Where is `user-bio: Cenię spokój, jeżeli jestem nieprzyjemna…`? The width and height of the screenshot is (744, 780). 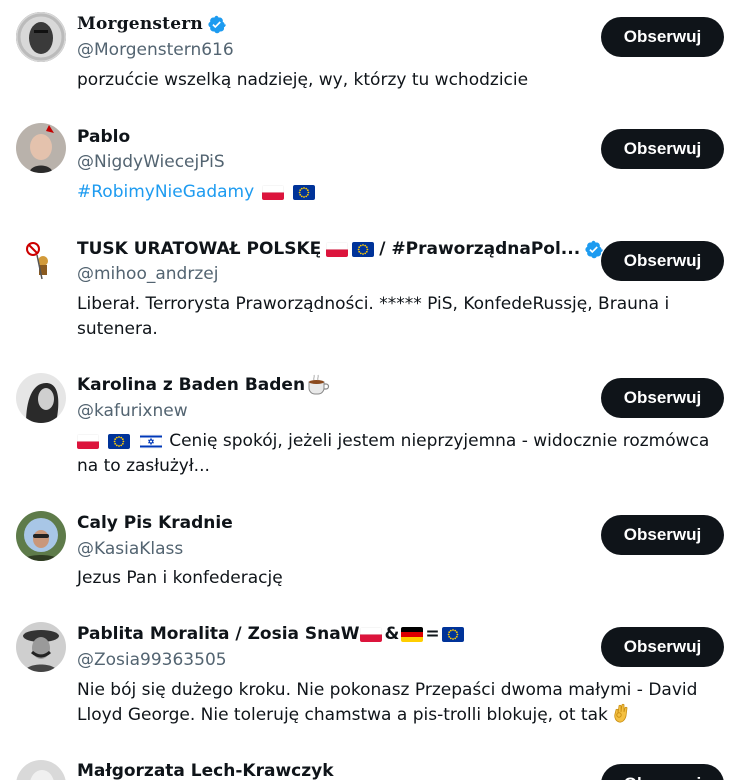 user-bio: Cenię spokój, jeżeli jestem nieprzyjemna… is located at coordinates (397, 454).